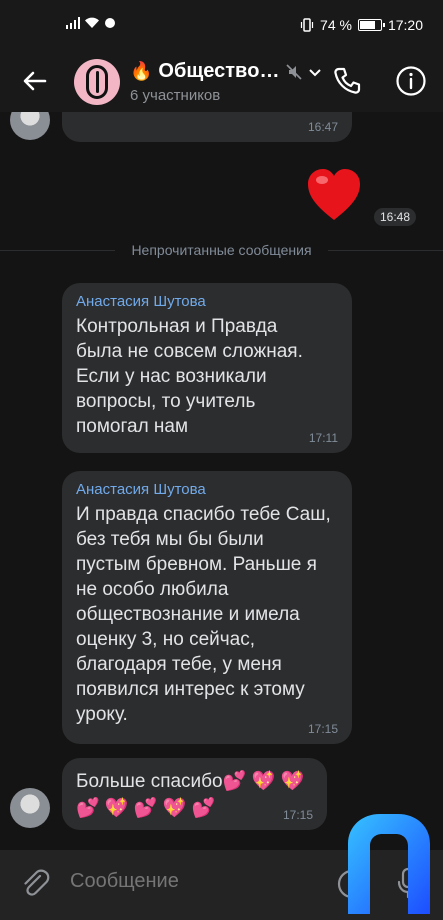  What do you see at coordinates (411, 81) in the screenshot?
I see `info-icon` at bounding box center [411, 81].